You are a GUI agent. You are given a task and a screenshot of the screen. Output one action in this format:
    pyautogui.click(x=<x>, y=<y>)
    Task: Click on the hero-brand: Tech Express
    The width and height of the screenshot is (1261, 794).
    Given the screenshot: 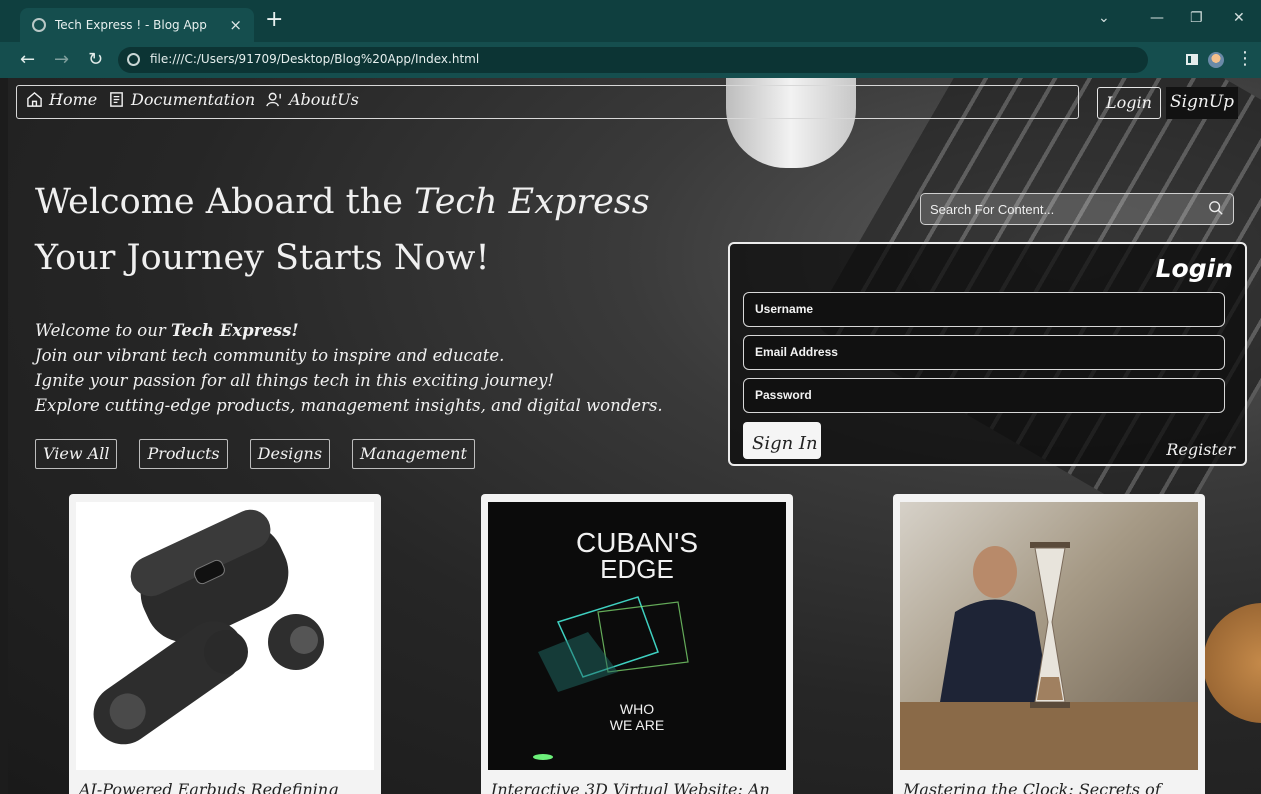 What is the action you would take?
    pyautogui.click(x=532, y=202)
    